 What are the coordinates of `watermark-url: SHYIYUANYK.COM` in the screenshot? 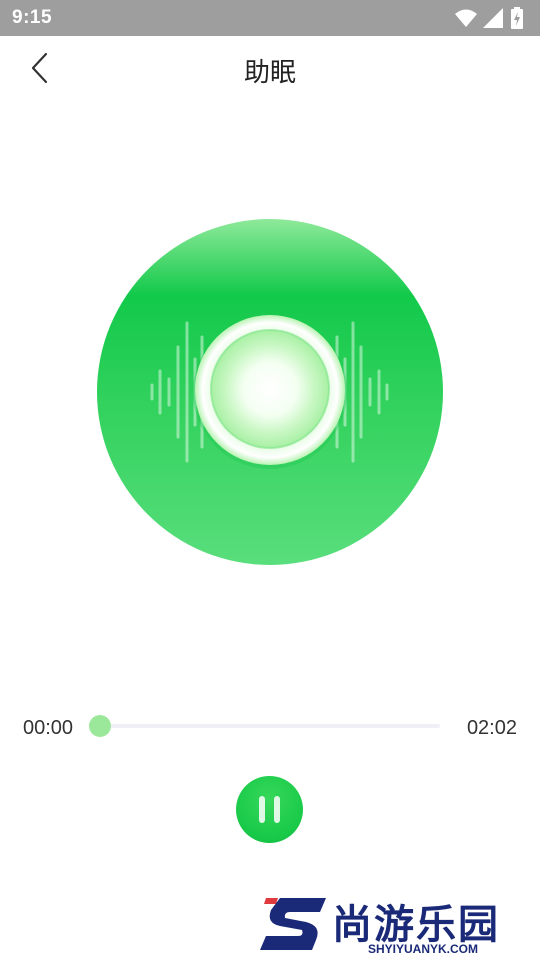 It's located at (423, 949).